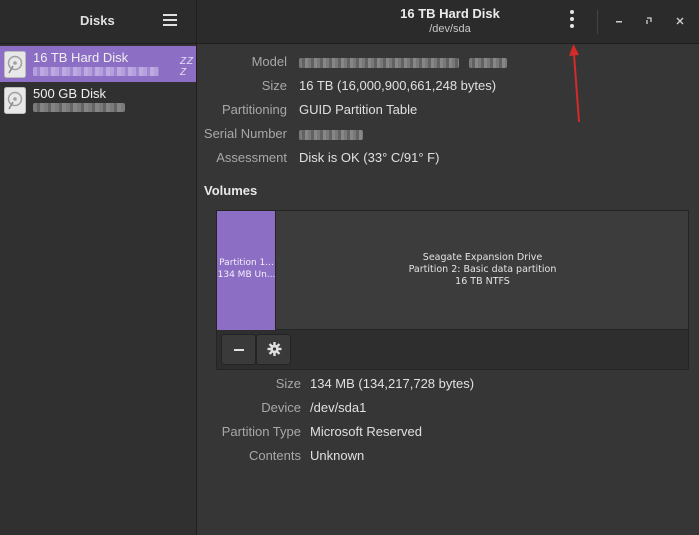  I want to click on header-bar: Disks 16 TB Hard Disk /dev/sda, so click(349, 22).